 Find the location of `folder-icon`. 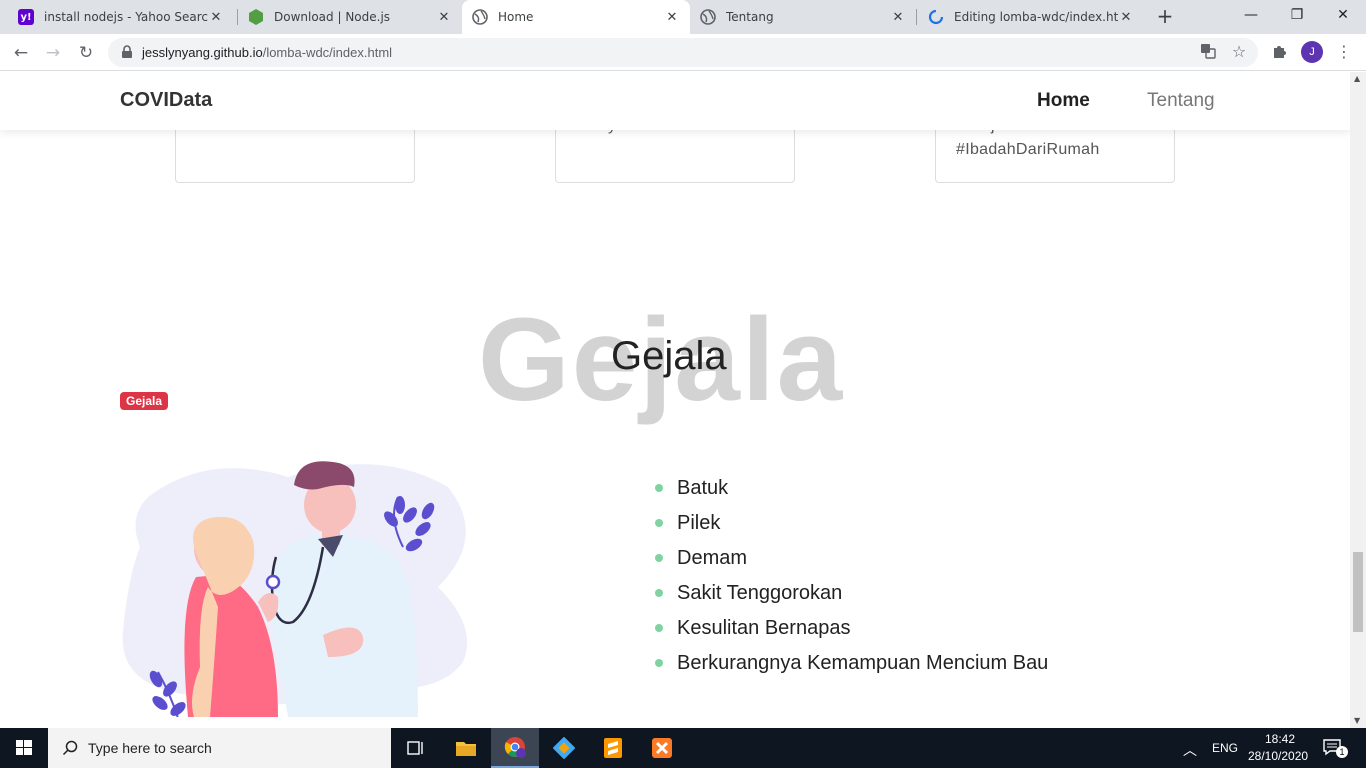

folder-icon is located at coordinates (466, 749).